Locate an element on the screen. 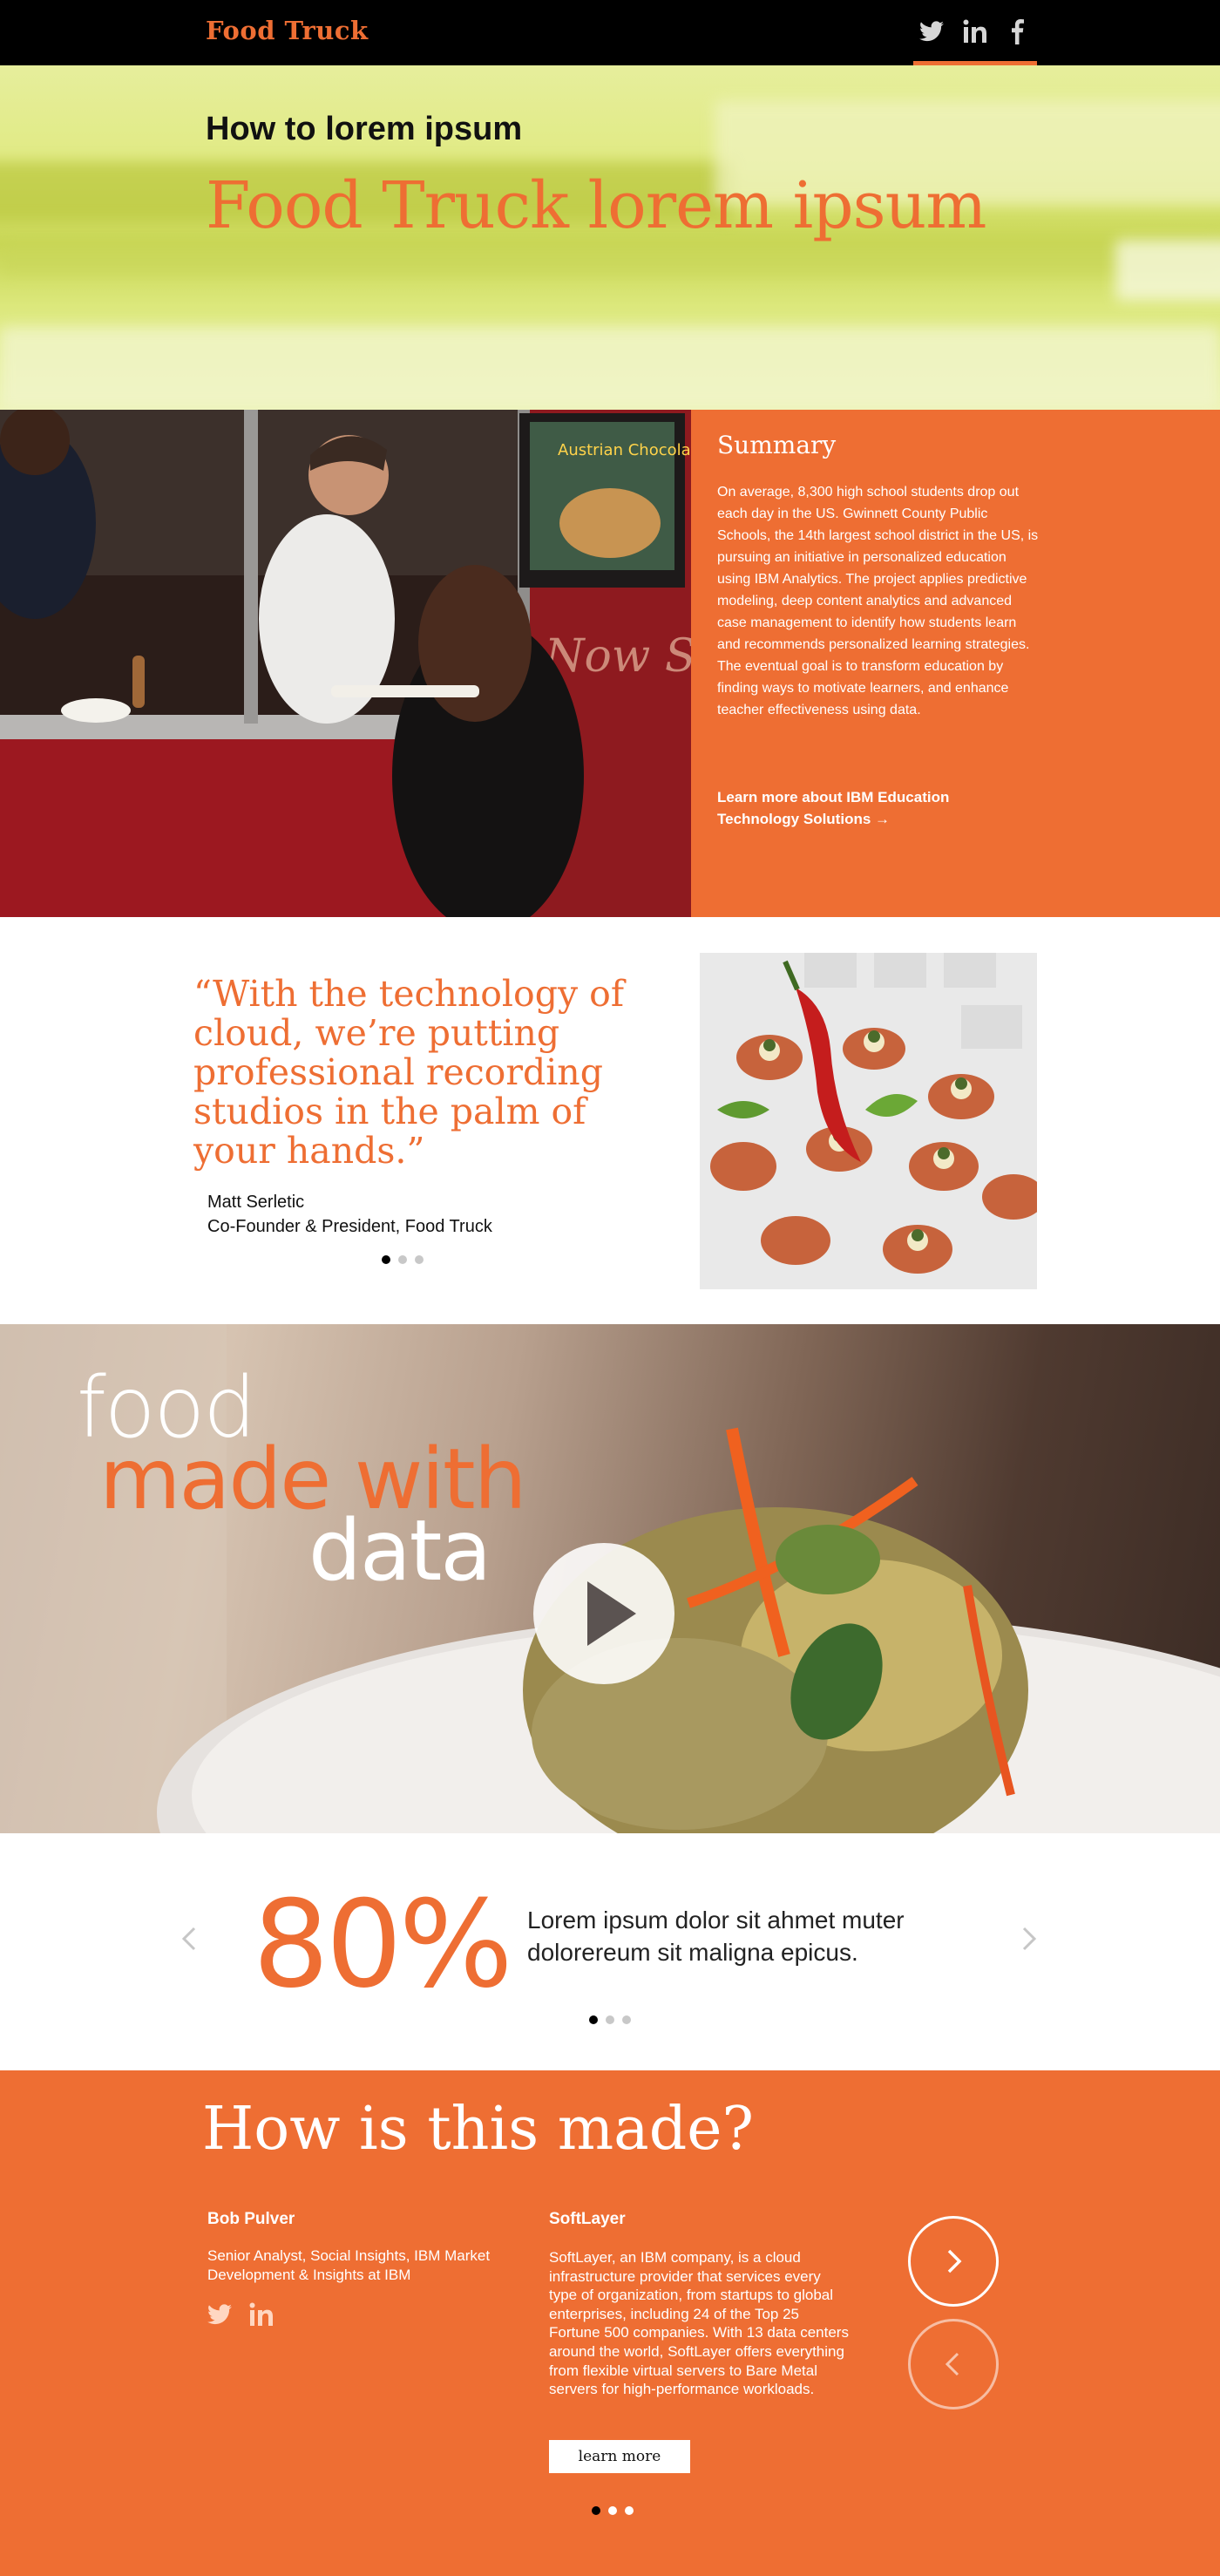 This screenshot has width=1220, height=2576. photo-script-text: Now Serving is located at coordinates (617, 656).